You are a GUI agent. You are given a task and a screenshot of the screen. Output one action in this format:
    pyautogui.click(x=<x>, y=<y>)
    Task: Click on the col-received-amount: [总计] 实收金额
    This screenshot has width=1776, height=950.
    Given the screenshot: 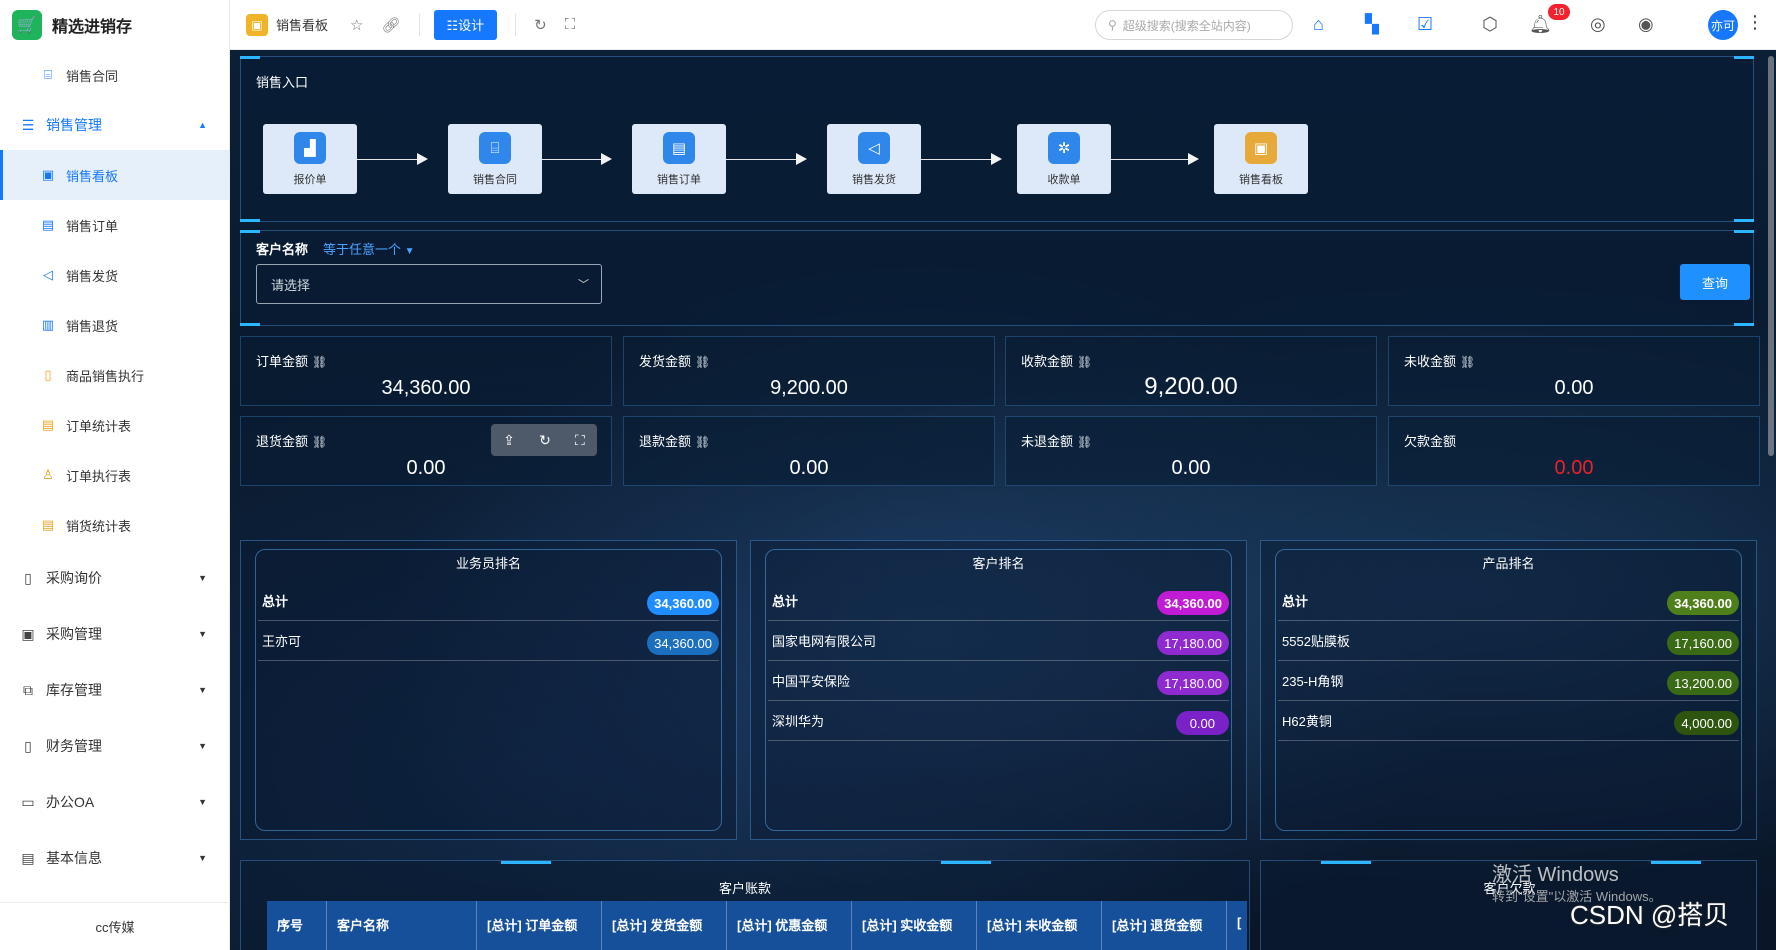 What is the action you would take?
    pyautogui.click(x=914, y=925)
    